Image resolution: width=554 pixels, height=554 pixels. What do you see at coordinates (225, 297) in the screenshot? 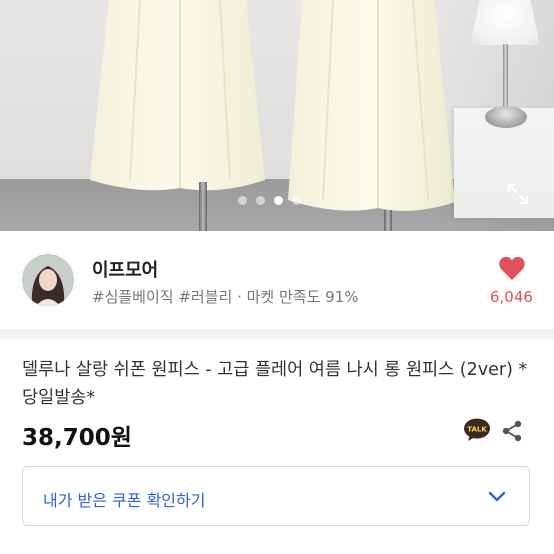
I see `seller-tags: #심플베이직 #러블리 · 마켓 만족도 91%` at bounding box center [225, 297].